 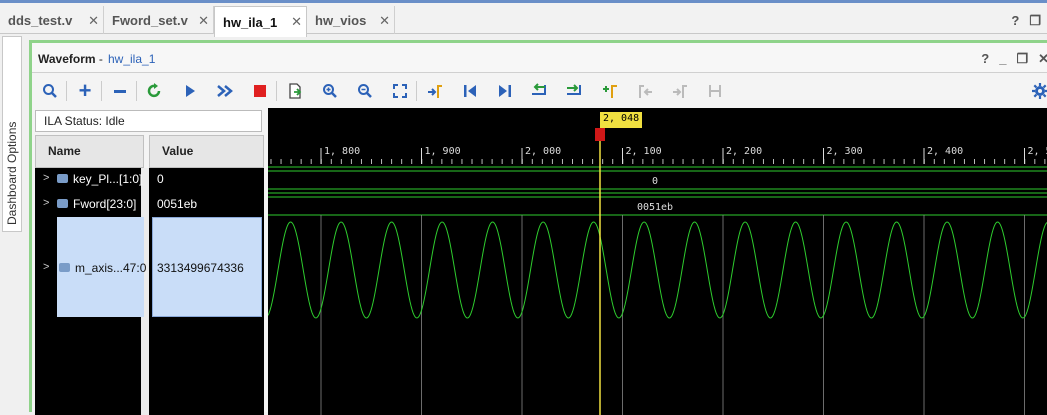 I want to click on value-column-header: Value, so click(x=206, y=151).